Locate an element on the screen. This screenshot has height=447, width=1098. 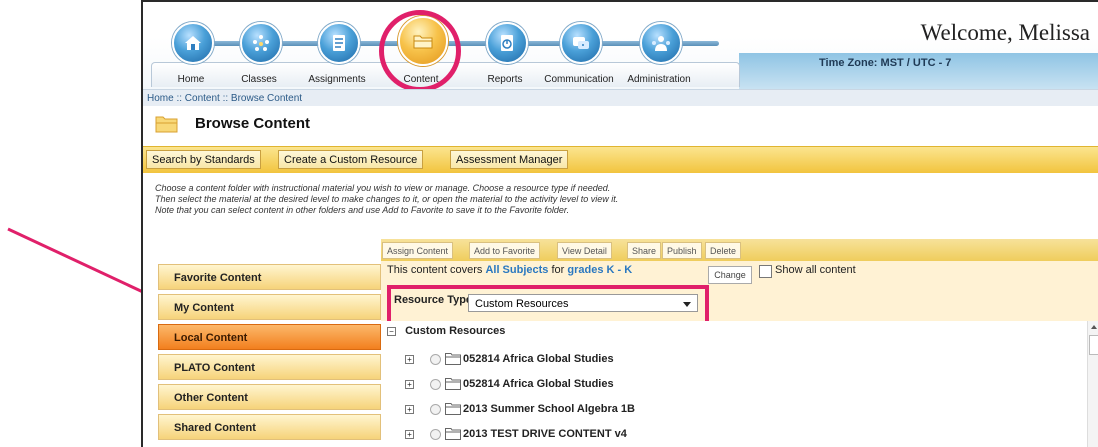
shared-content-button: Shared Content is located at coordinates (269, 427).